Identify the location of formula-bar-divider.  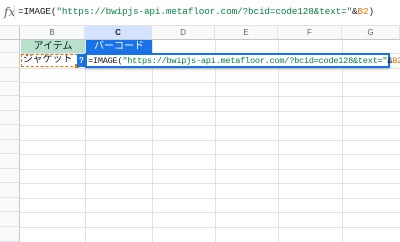
(14, 12).